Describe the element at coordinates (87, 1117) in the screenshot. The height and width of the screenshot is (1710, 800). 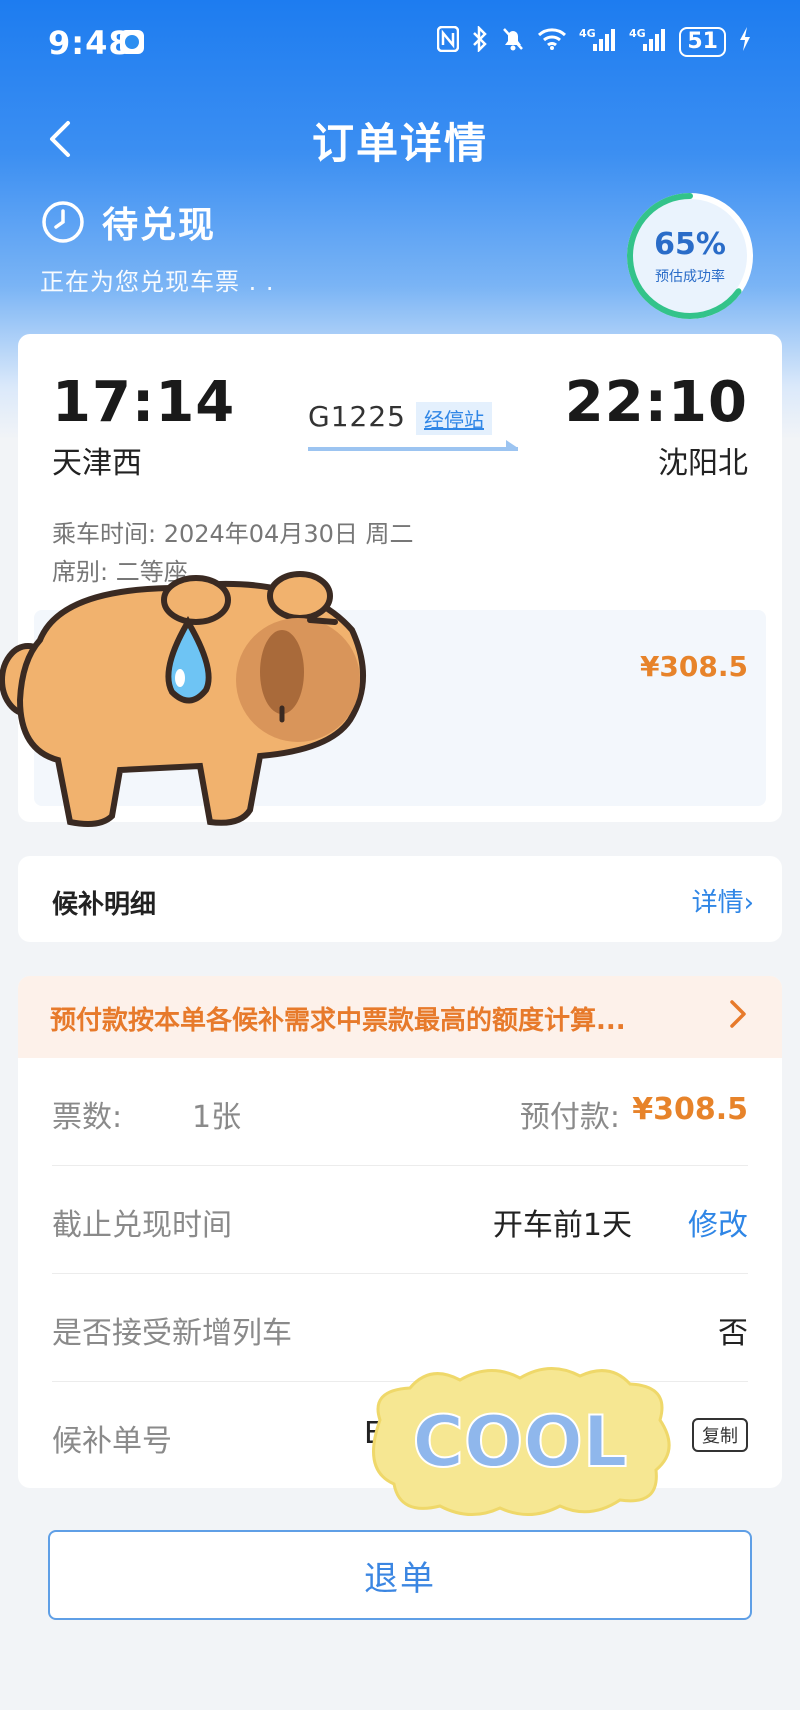
I see `tickets-label: 票数:` at that location.